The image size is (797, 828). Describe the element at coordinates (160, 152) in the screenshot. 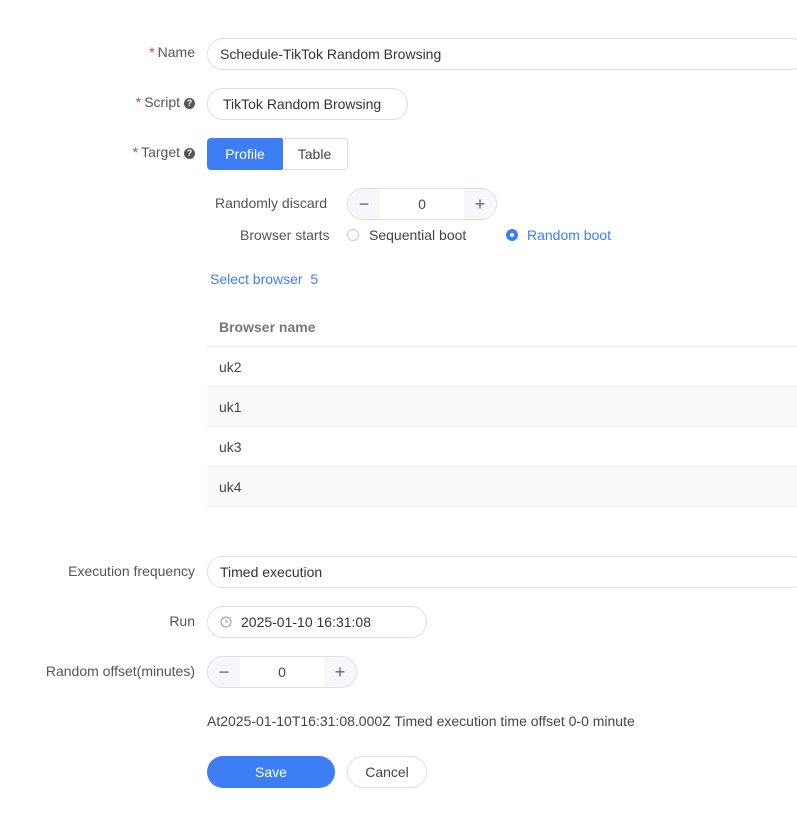

I see `target-label-text: Target` at that location.